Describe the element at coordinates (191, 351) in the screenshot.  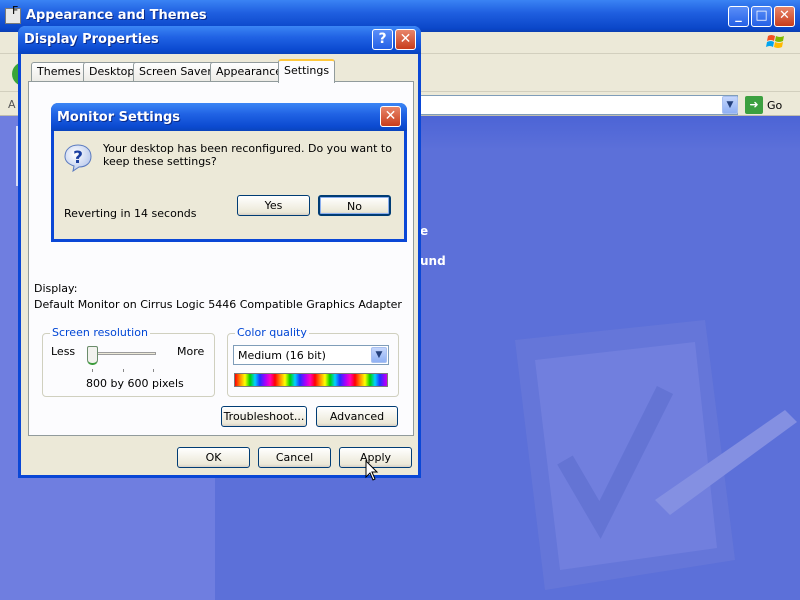
I see `resolution-more-label: More` at that location.